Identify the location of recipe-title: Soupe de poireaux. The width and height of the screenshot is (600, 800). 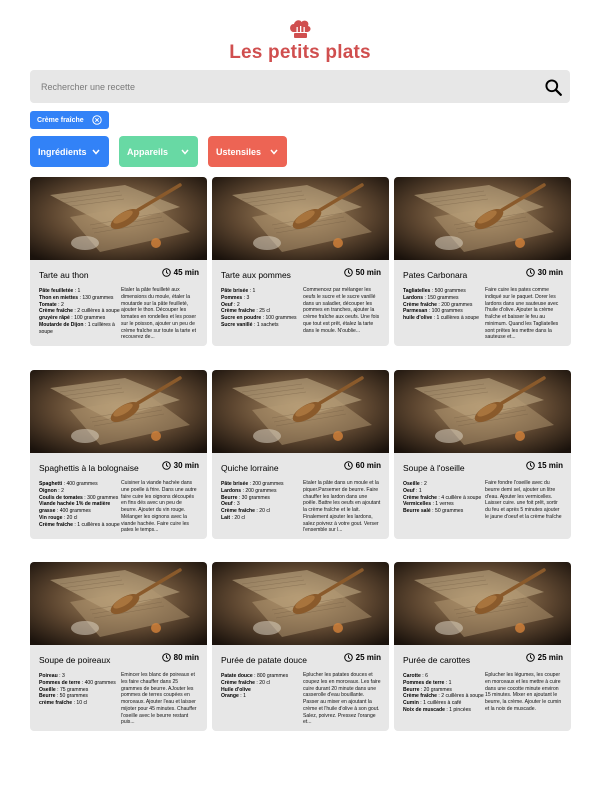
(75, 660).